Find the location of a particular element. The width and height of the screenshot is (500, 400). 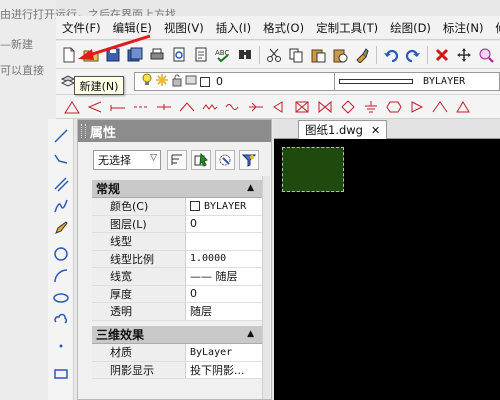

property-row: 透明 随层 is located at coordinates (177, 312).